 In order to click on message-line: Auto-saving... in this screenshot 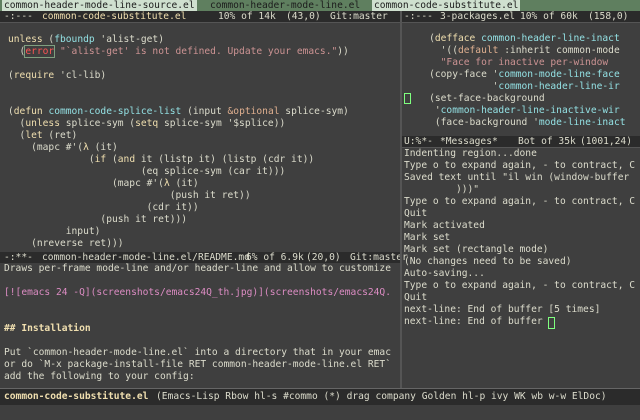, I will do `click(444, 273)`.